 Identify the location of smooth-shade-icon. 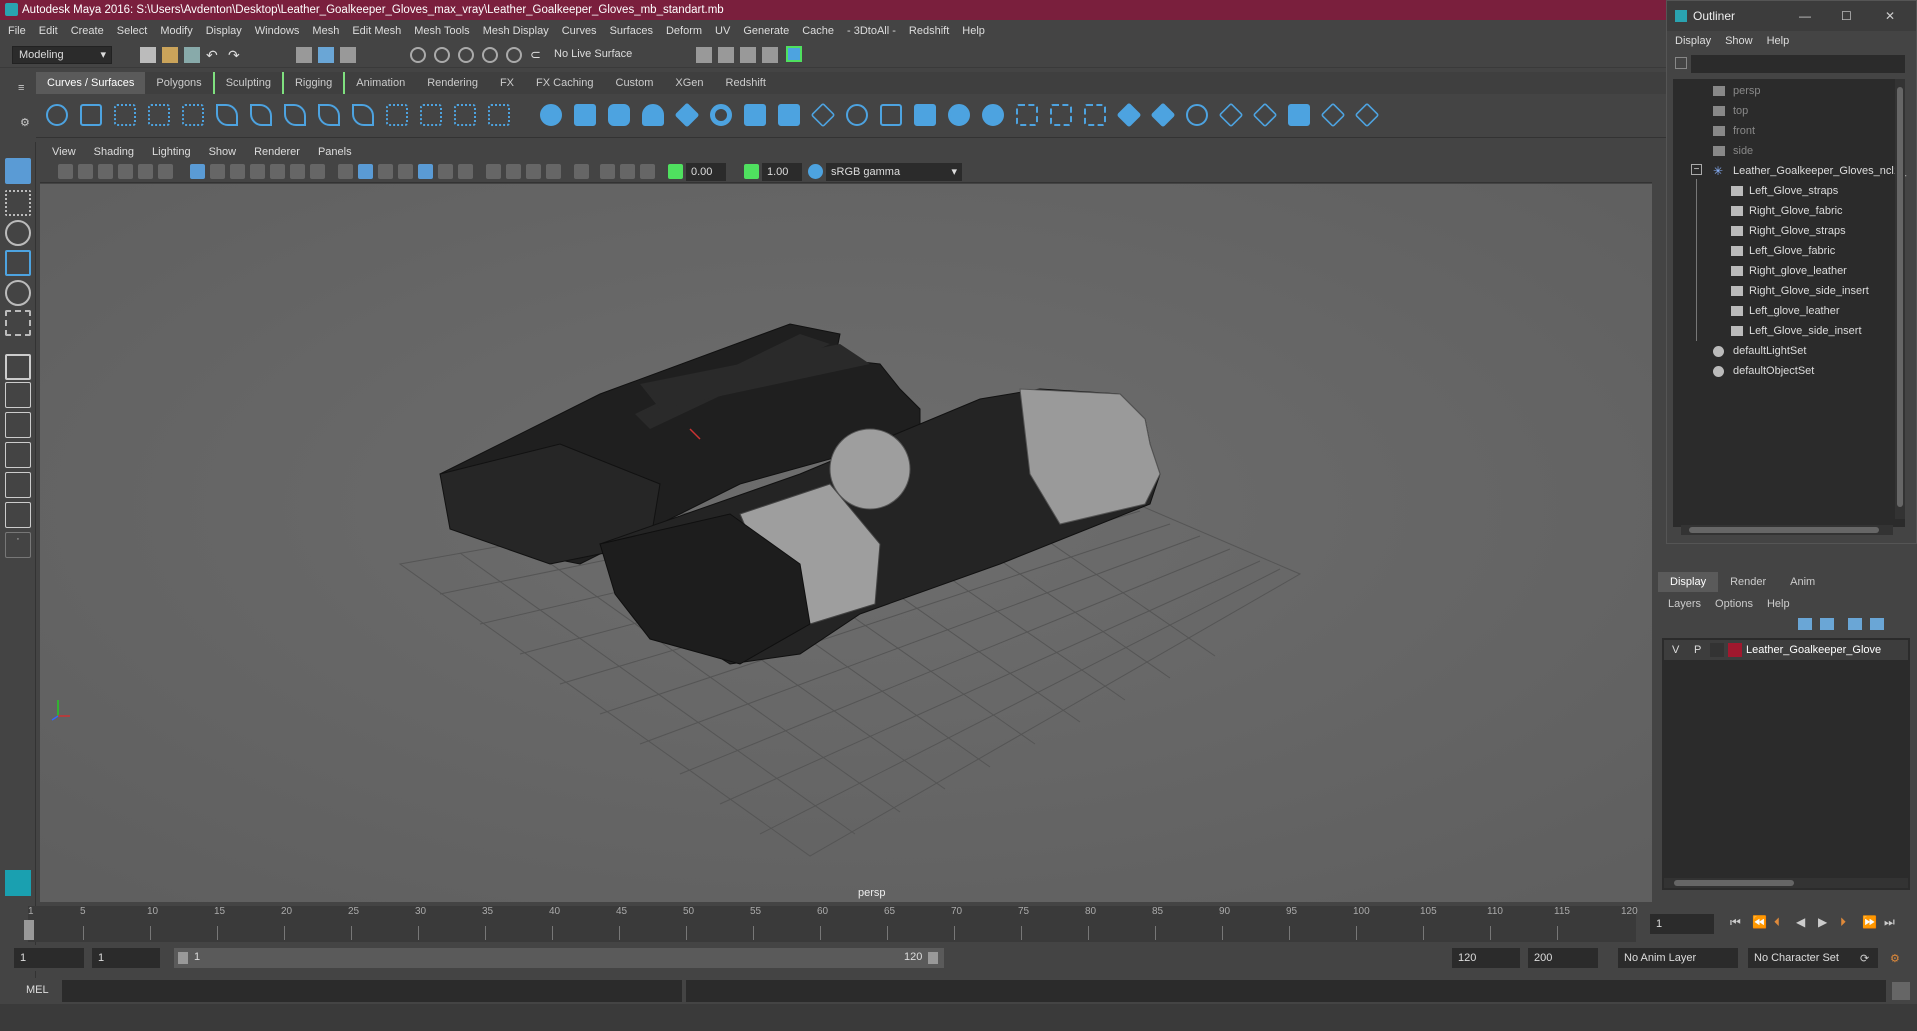
(365, 171).